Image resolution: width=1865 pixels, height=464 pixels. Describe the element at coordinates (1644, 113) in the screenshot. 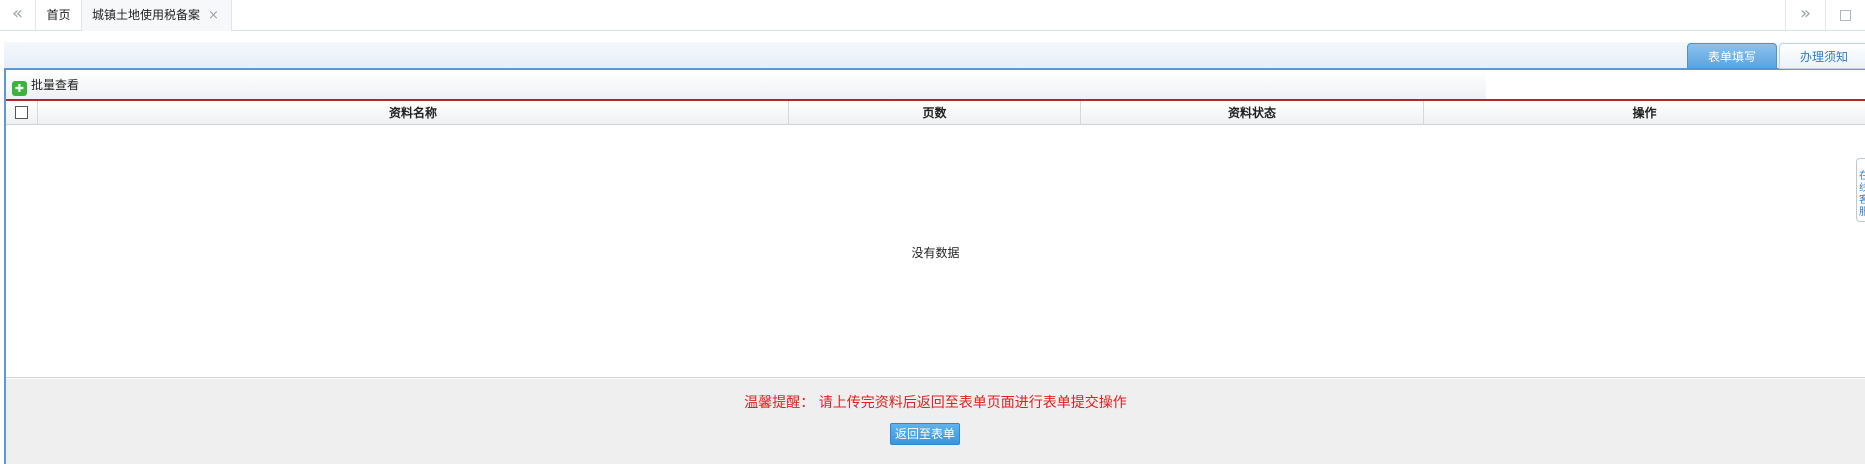

I see `column-header-actions: 操作` at that location.